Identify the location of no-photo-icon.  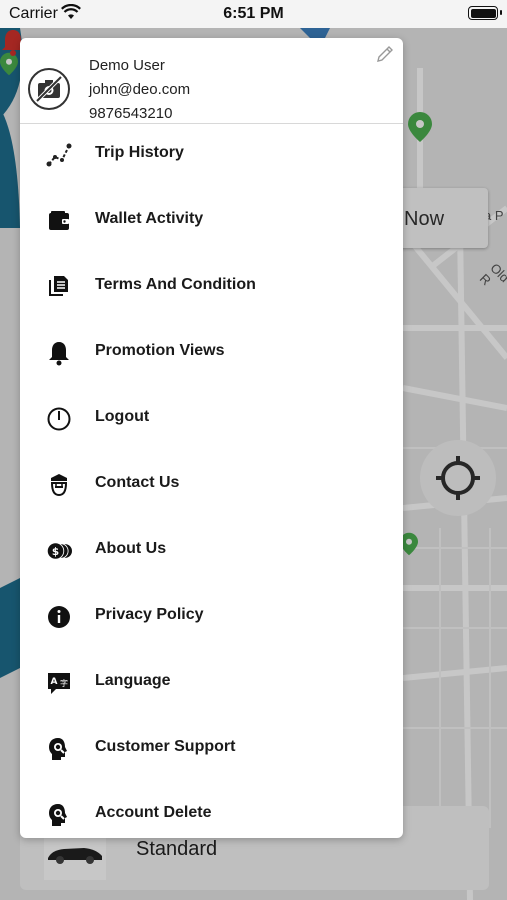
(49, 89).